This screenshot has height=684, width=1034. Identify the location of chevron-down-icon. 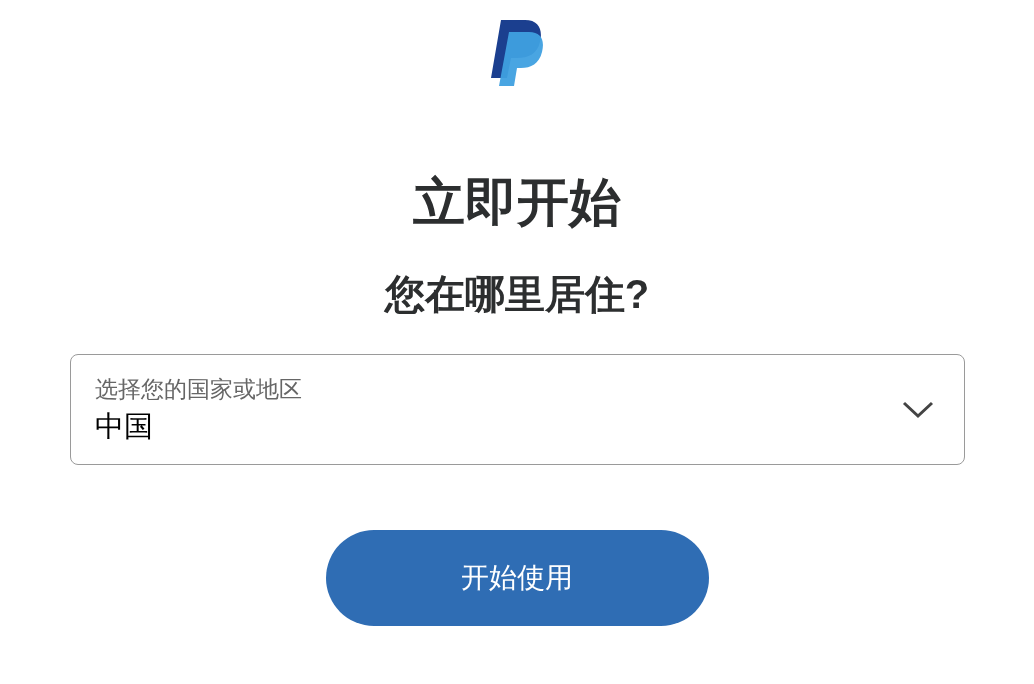
(917, 409).